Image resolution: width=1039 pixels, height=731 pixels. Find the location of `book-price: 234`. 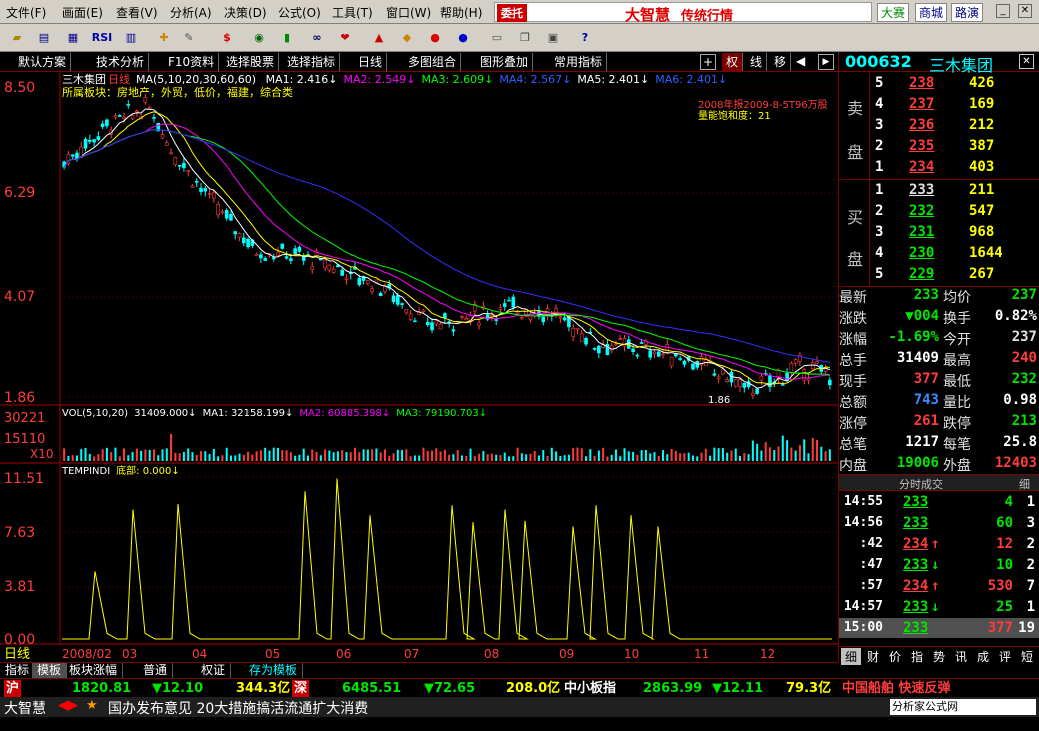

book-price: 234 is located at coordinates (921, 167).